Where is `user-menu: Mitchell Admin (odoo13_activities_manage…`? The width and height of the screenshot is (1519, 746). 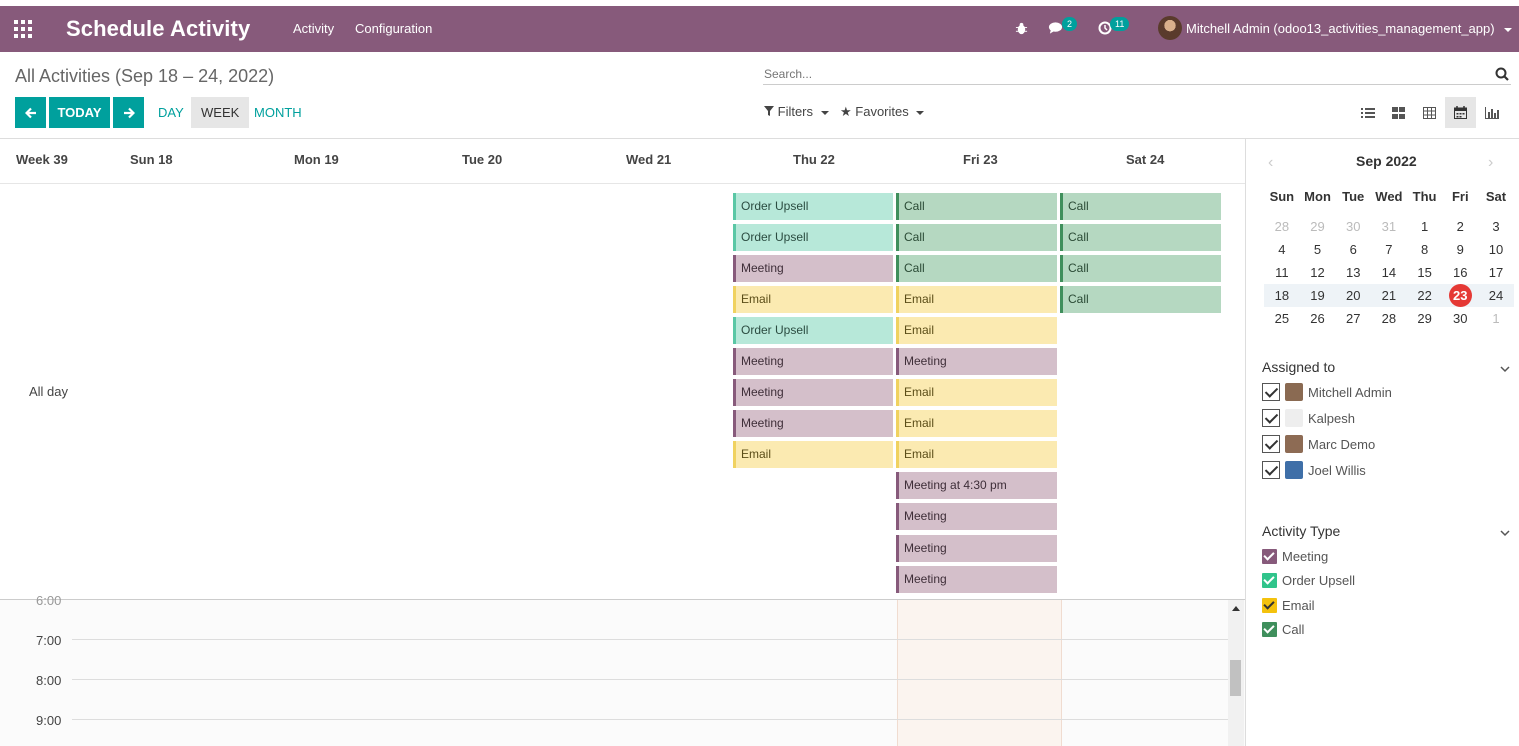
user-menu: Mitchell Admin (odoo13_activities_manage… is located at coordinates (1349, 28).